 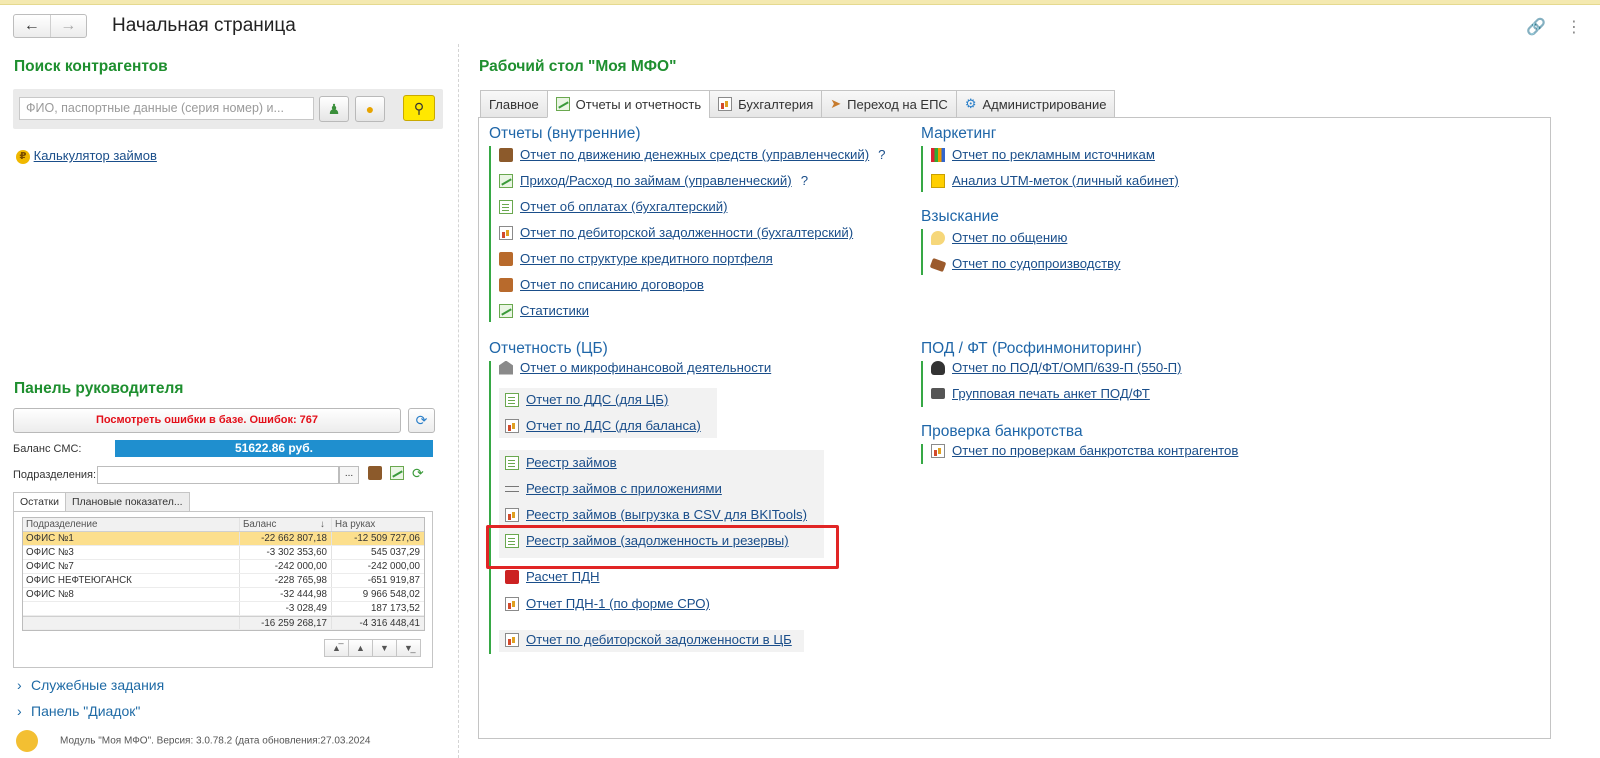 What do you see at coordinates (131, 623) in the screenshot?
I see `cell-total-label` at bounding box center [131, 623].